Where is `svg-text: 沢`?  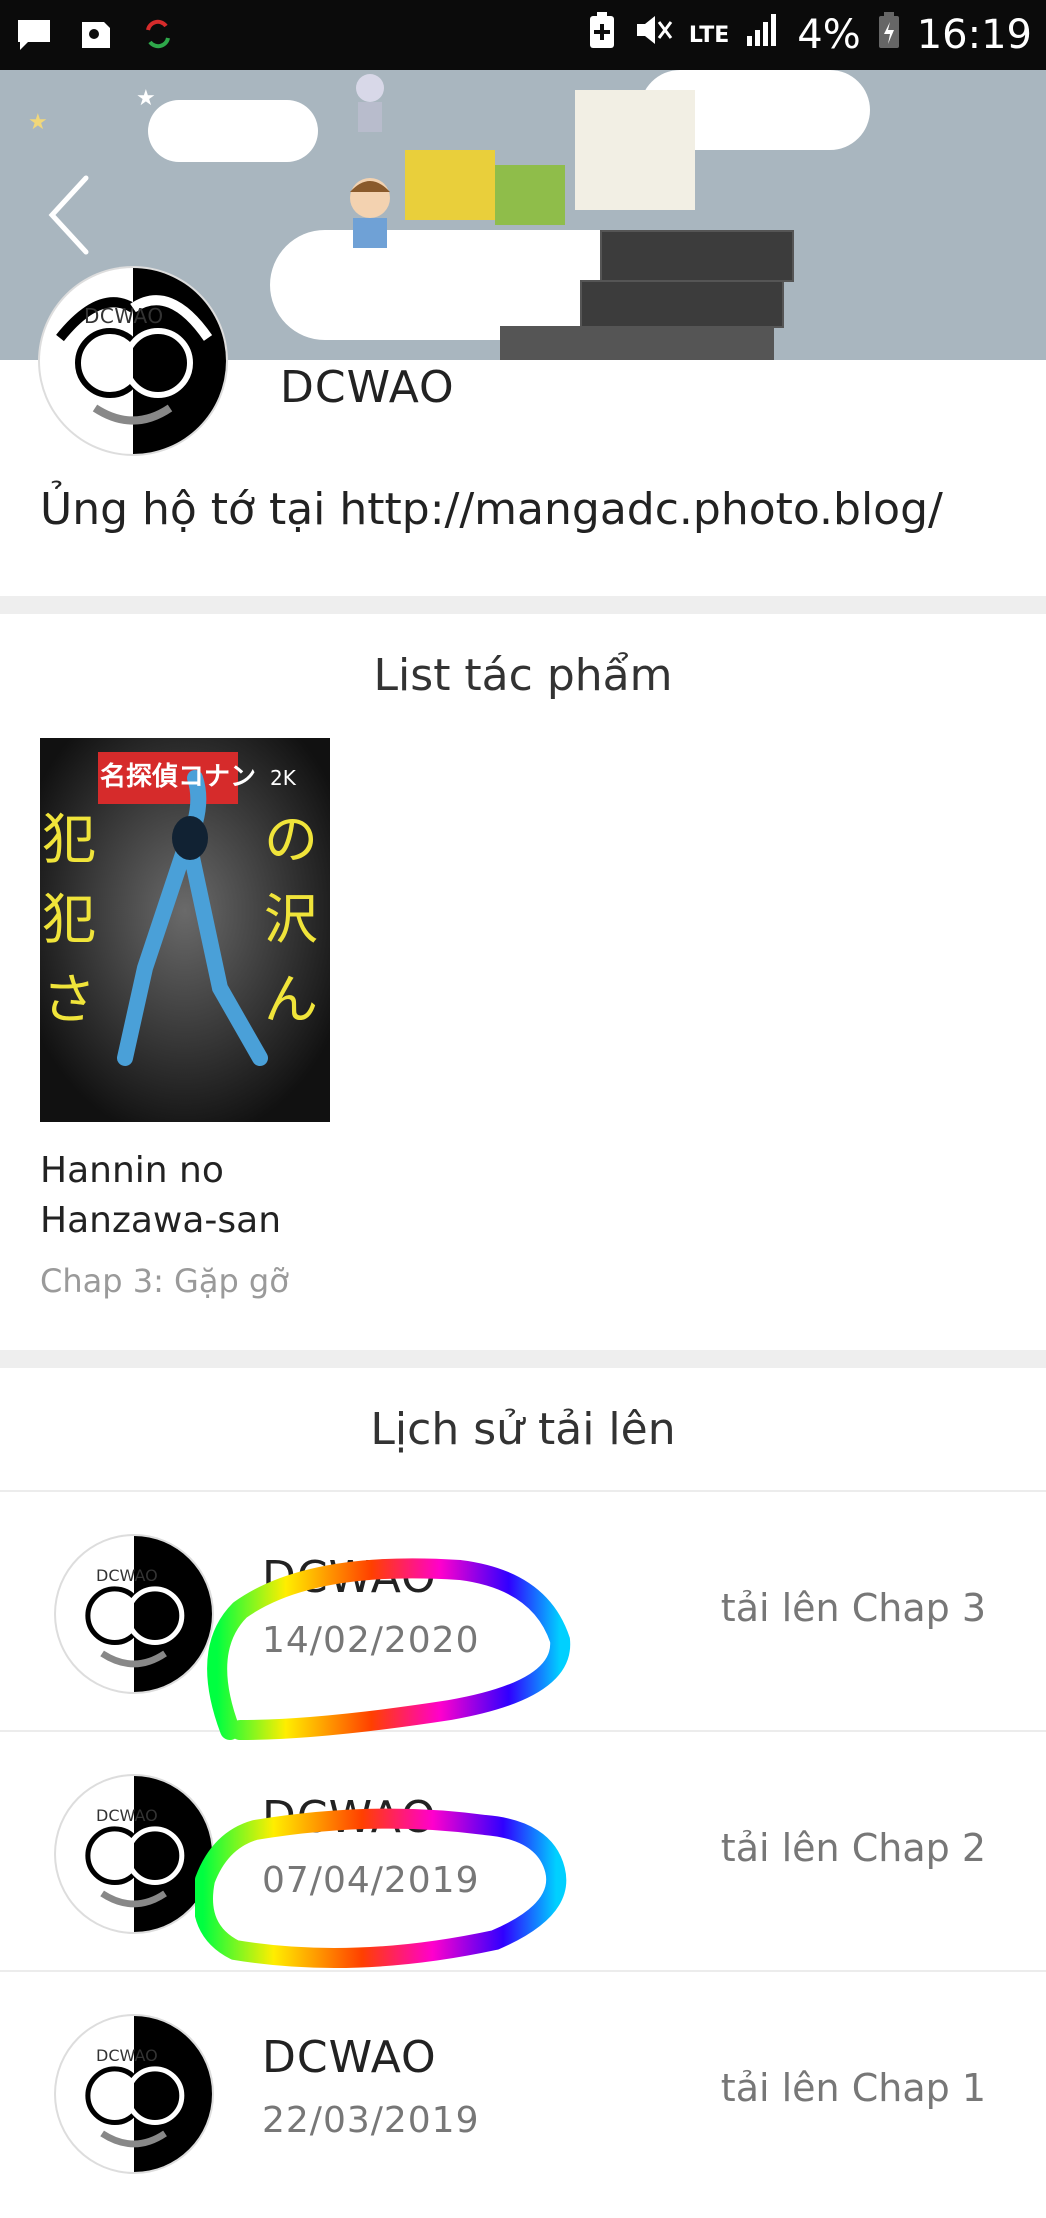 svg-text: 沢 is located at coordinates (291, 919).